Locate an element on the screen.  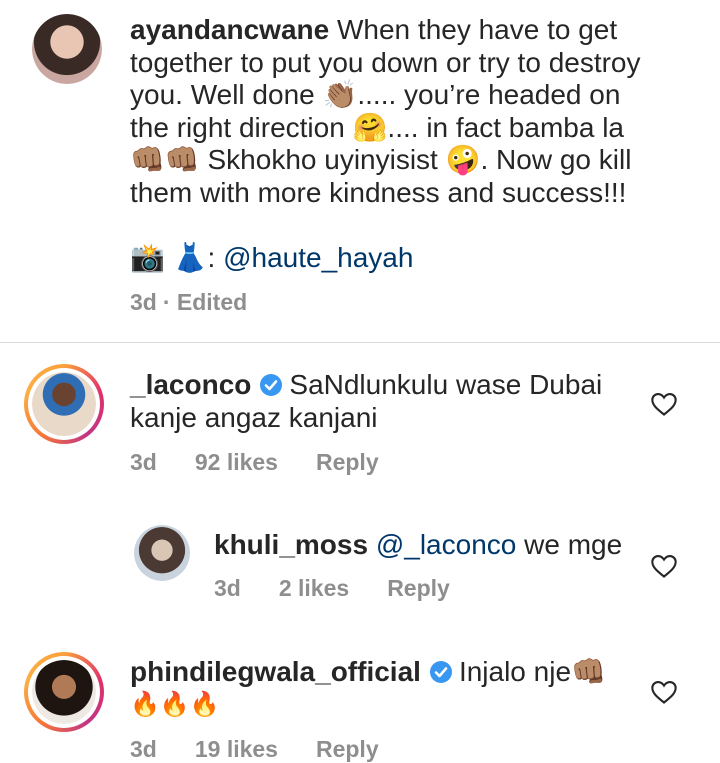
comment-meta: 3d 19 likes Reply is located at coordinates (273, 749).